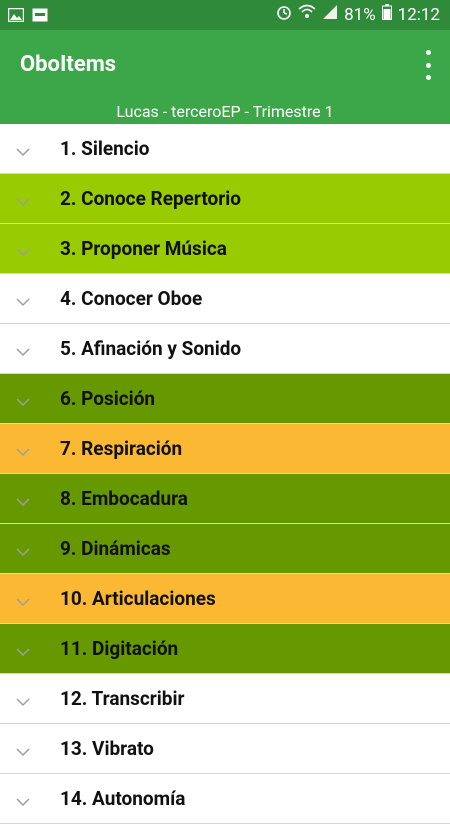 The image size is (450, 824). What do you see at coordinates (428, 65) in the screenshot?
I see `overflow-menu-icon` at bounding box center [428, 65].